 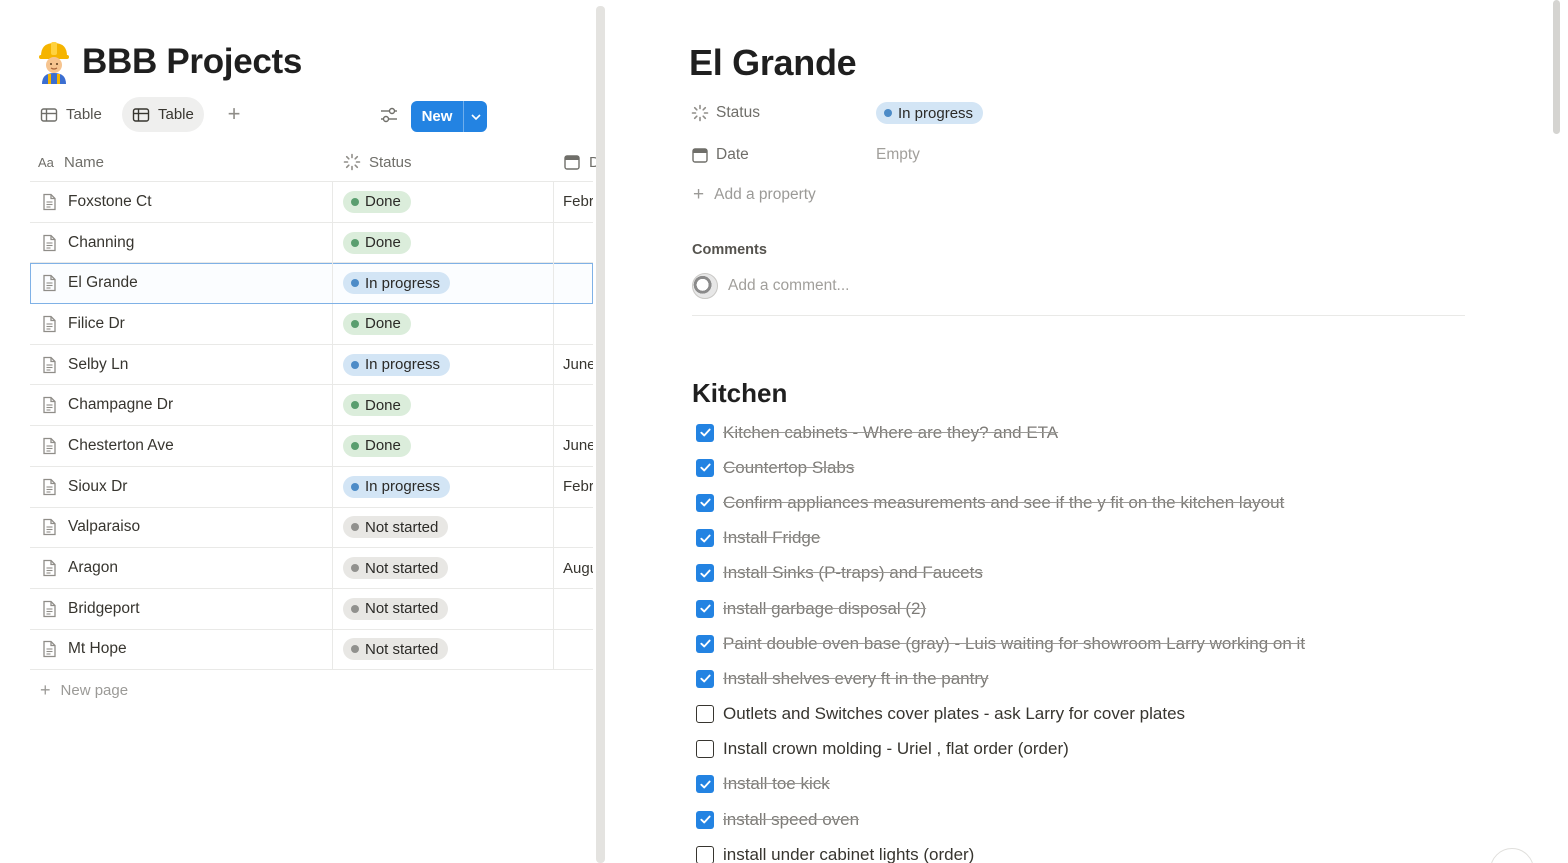 What do you see at coordinates (181, 486) in the screenshot?
I see `cell-name: Sioux Dr` at bounding box center [181, 486].